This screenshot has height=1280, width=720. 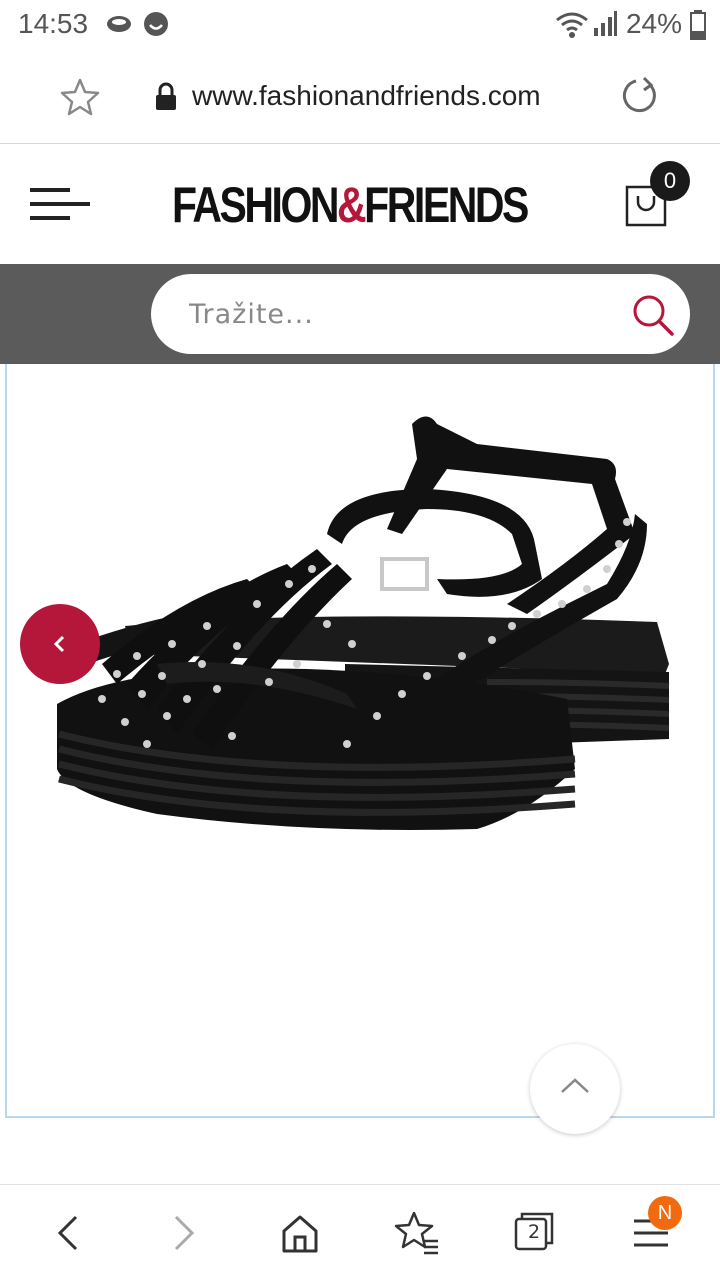 I want to click on home-icon, so click(x=300, y=1233).